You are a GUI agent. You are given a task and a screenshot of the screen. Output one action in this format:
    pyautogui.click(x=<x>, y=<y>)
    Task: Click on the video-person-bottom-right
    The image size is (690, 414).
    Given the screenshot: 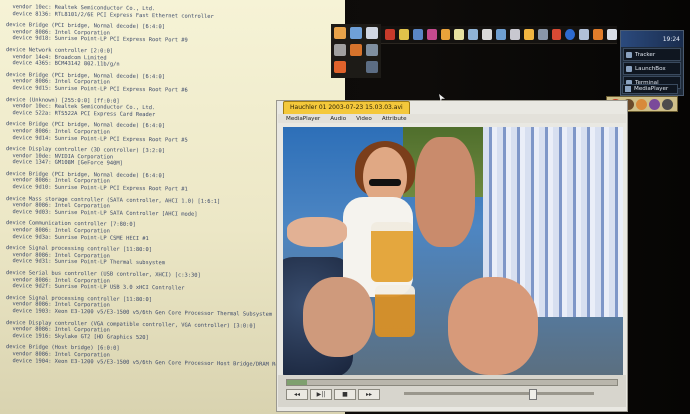 What is the action you would take?
    pyautogui.click(x=493, y=326)
    